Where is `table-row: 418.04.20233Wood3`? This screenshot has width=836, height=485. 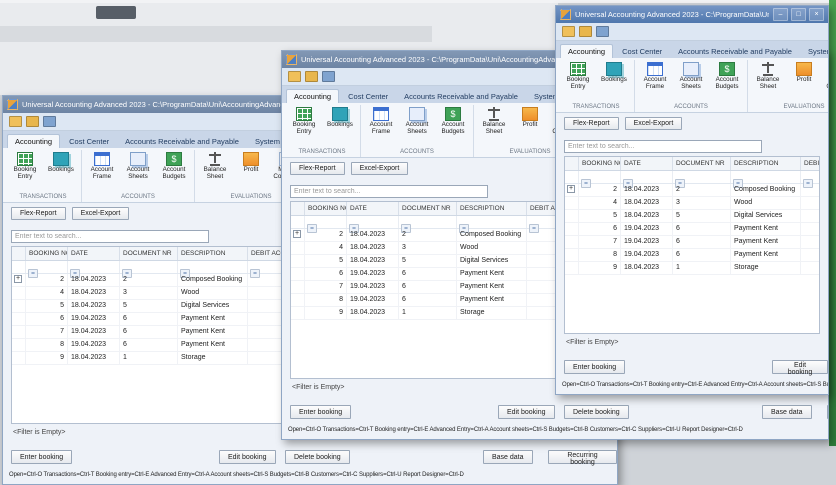
table-row: 418.04.20233Wood3 is located at coordinates (692, 203).